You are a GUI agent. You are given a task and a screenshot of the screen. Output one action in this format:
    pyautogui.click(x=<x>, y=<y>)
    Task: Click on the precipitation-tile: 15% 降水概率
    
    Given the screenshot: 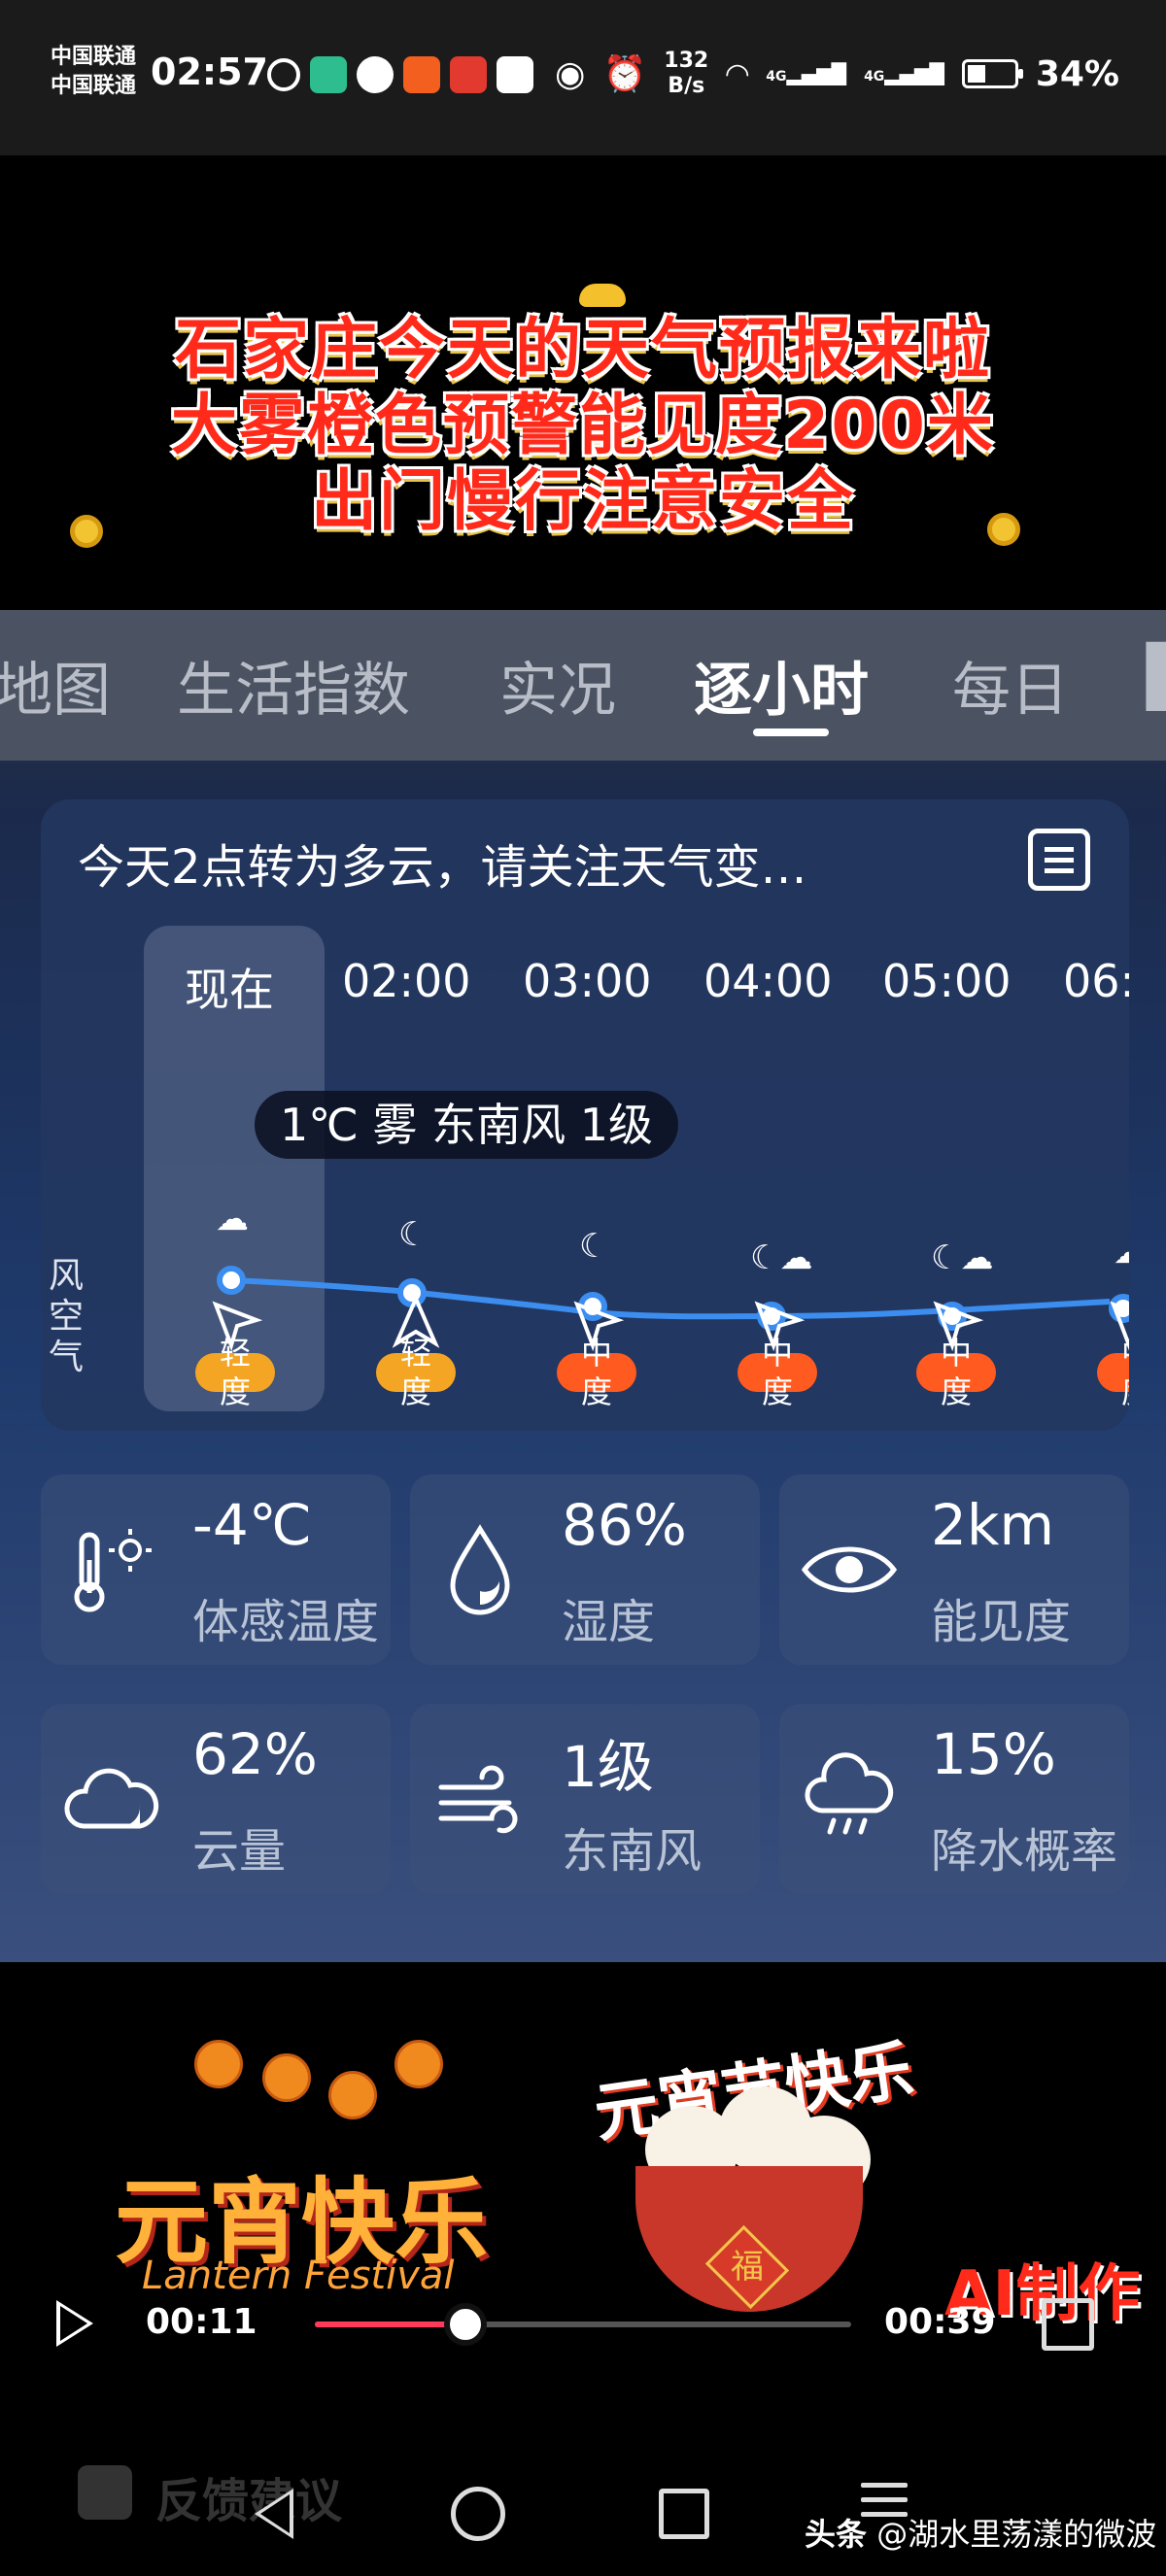 What is the action you would take?
    pyautogui.click(x=954, y=1799)
    